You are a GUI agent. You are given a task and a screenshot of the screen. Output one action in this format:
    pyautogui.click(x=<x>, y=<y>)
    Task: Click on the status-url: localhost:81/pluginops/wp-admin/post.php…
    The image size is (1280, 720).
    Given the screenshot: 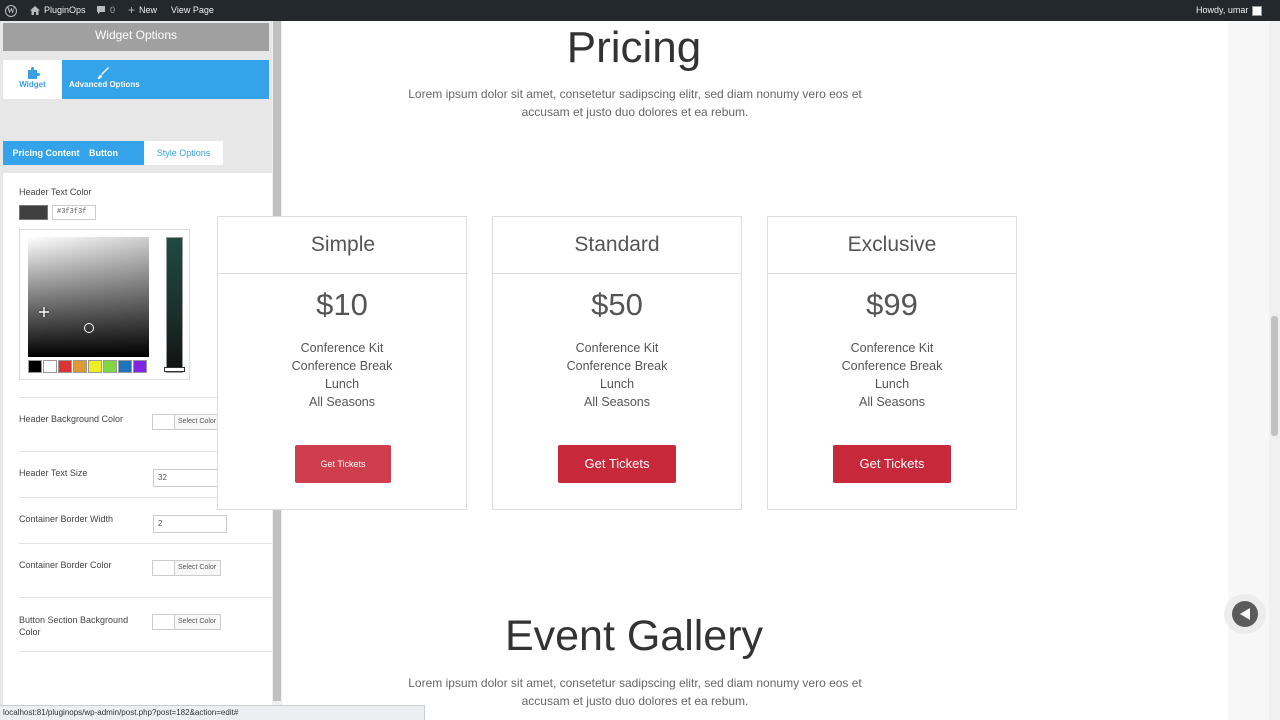 What is the action you would take?
    pyautogui.click(x=212, y=712)
    